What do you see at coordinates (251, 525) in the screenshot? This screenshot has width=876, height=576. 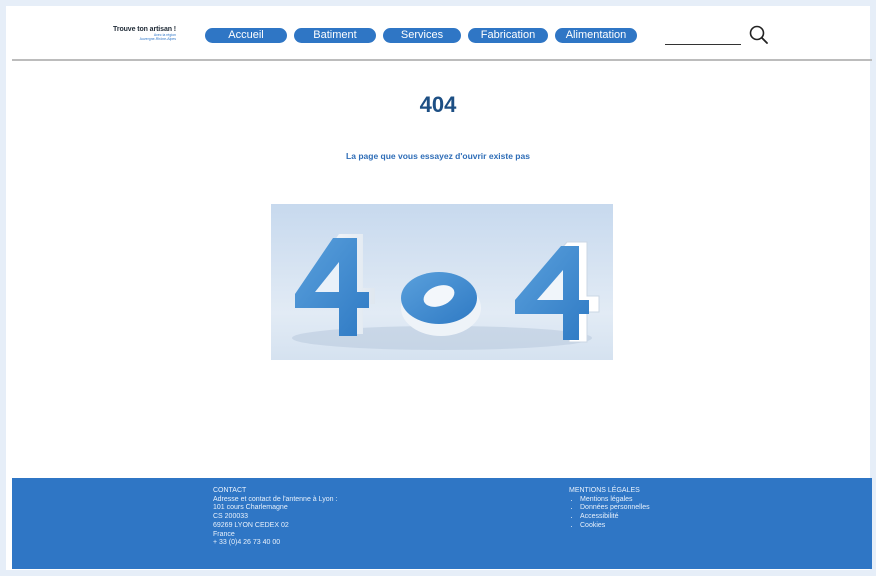 I see `contact-line: 69269 LYON CEDEX 02` at bounding box center [251, 525].